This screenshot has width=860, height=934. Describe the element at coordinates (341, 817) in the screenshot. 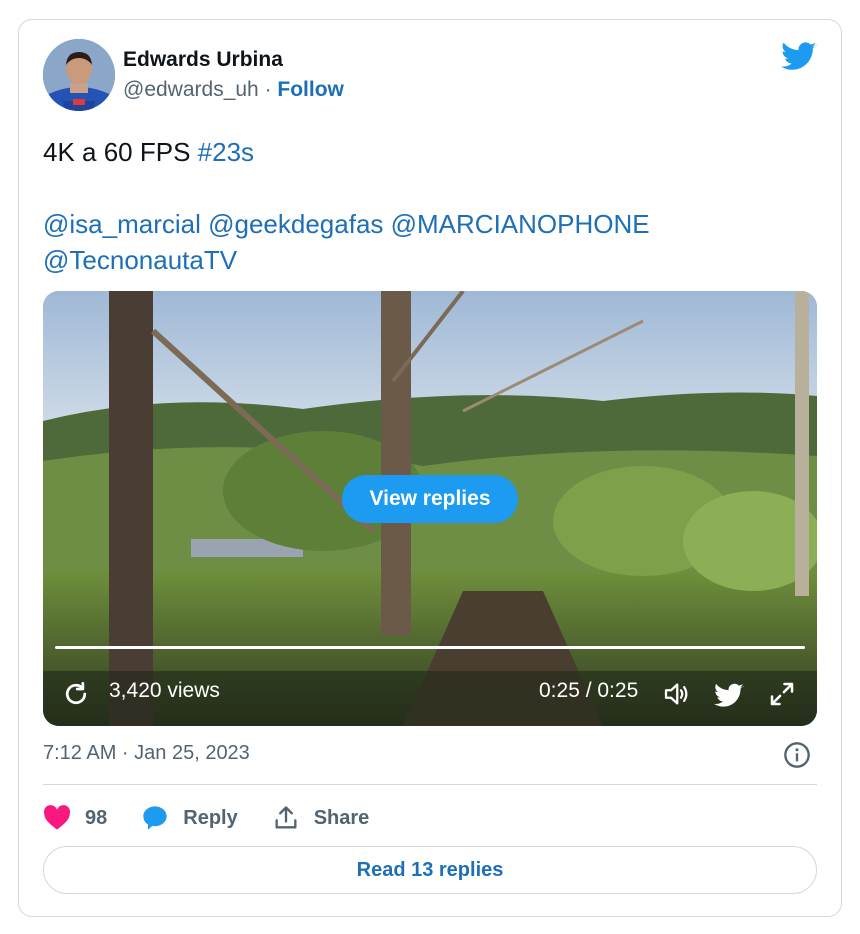

I see `share-label: Share` at that location.